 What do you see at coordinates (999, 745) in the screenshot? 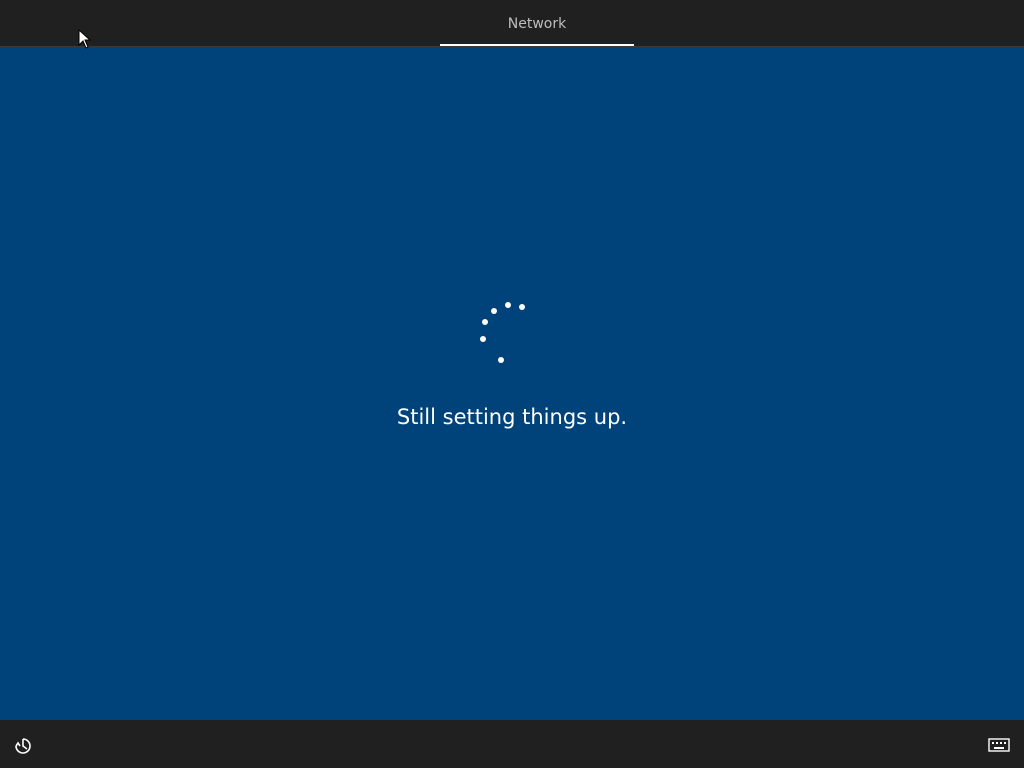
I see `keyboard-icon` at bounding box center [999, 745].